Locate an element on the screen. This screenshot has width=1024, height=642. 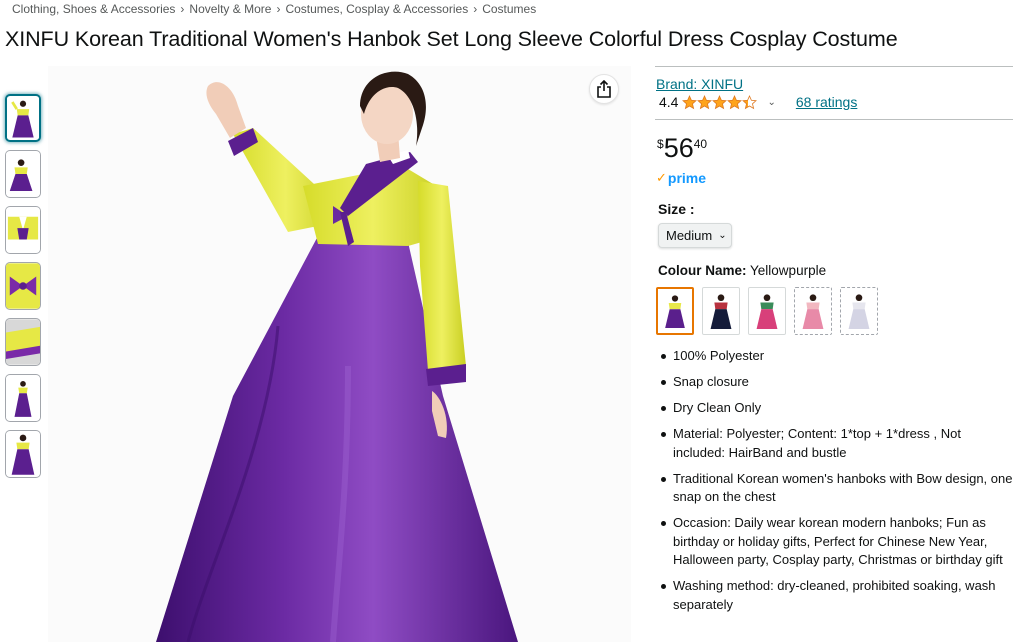
colour-selected-value: Yellowpurple is located at coordinates (788, 270).